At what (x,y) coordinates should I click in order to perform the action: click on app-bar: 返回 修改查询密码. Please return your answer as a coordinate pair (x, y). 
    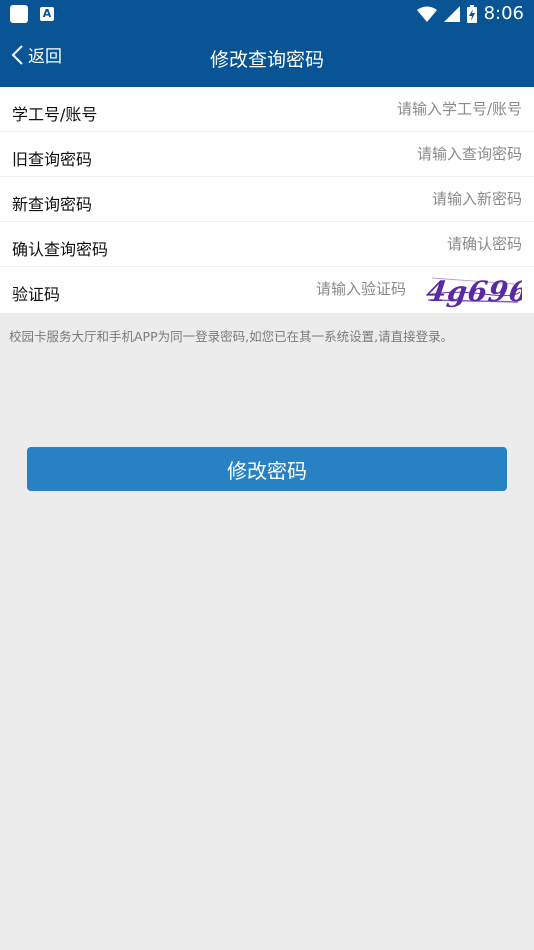
    Looking at the image, I should click on (267, 57).